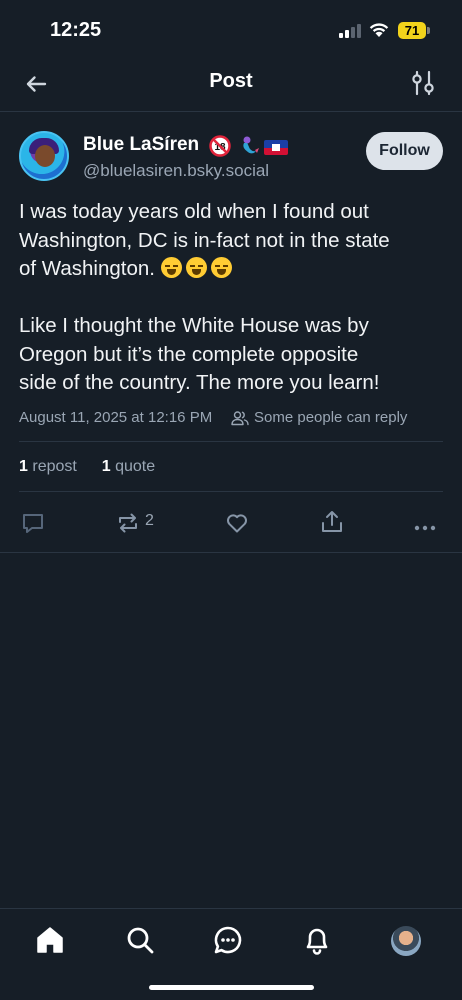  Describe the element at coordinates (50, 940) in the screenshot. I see `home-icon` at that location.